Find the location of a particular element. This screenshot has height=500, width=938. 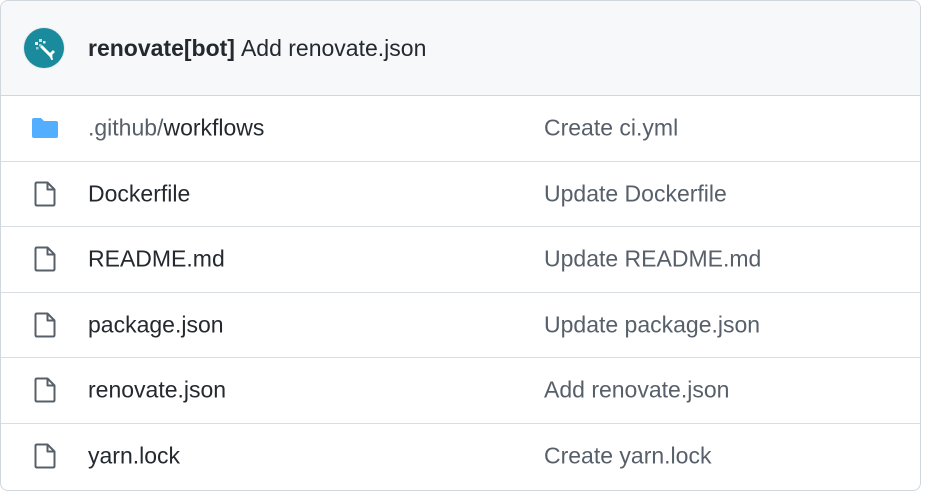

file-row-package-json: package.json Update package.json is located at coordinates (460, 325).